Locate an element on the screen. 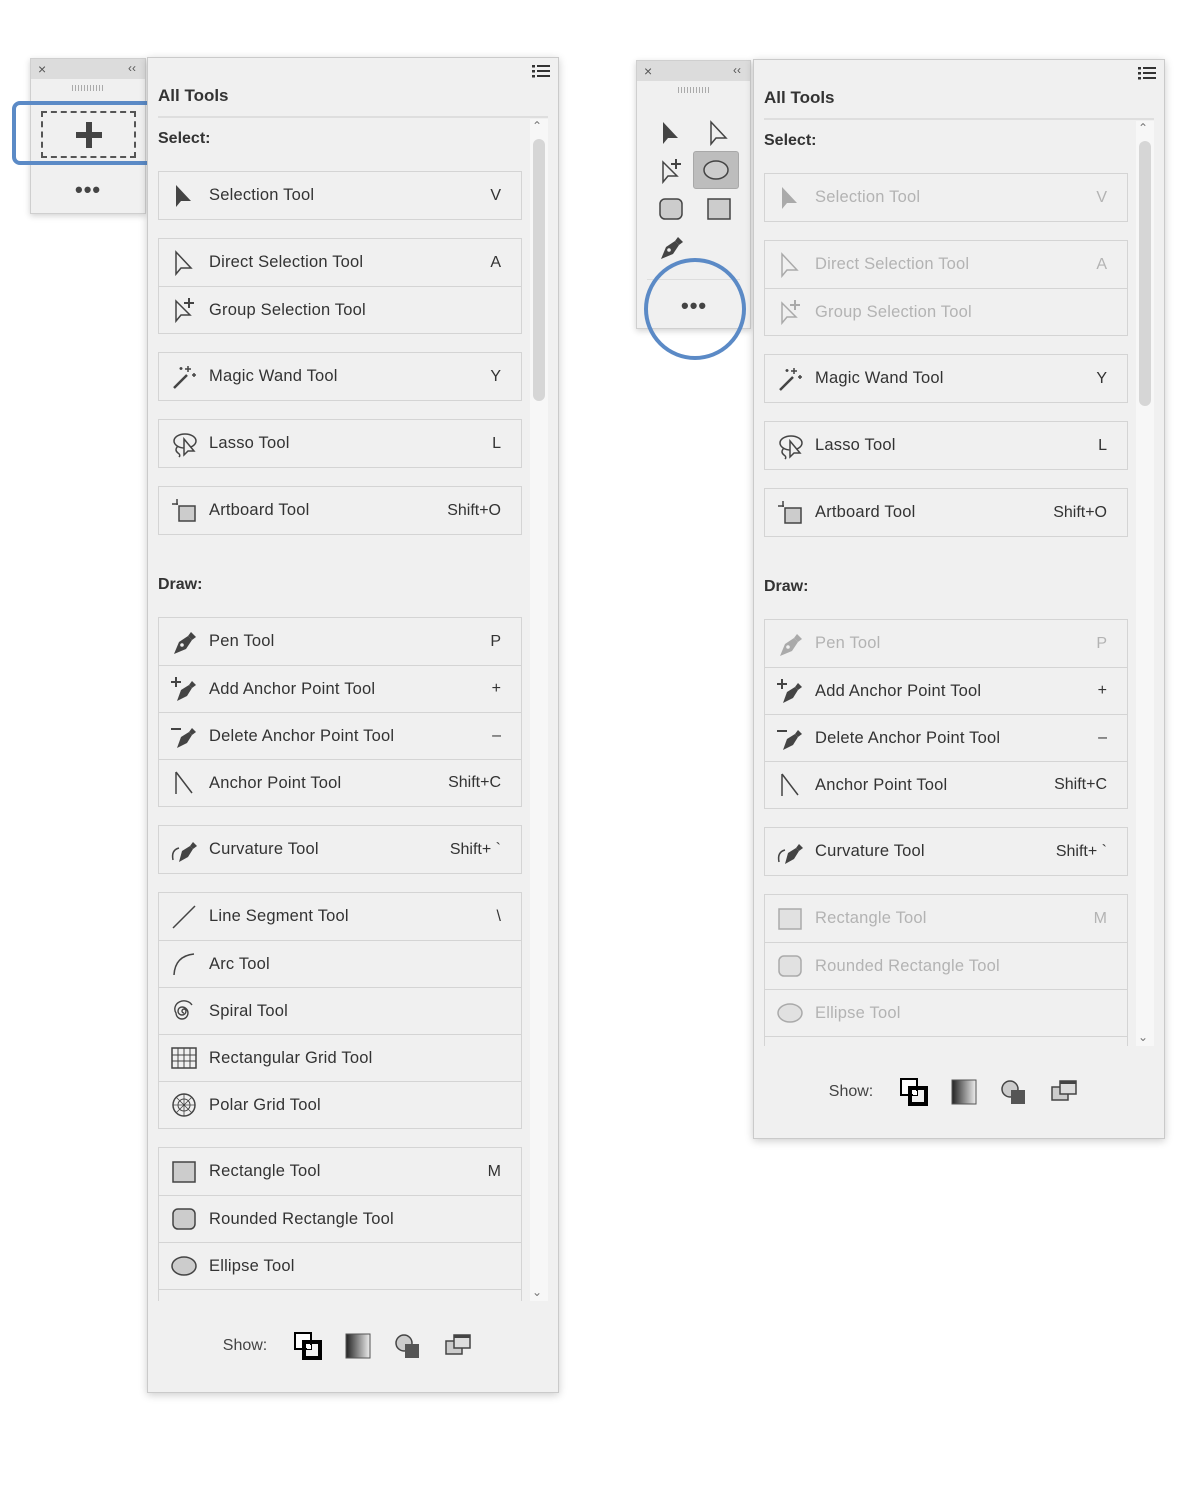  tool-label: Anchor Point Tool is located at coordinates (275, 782).